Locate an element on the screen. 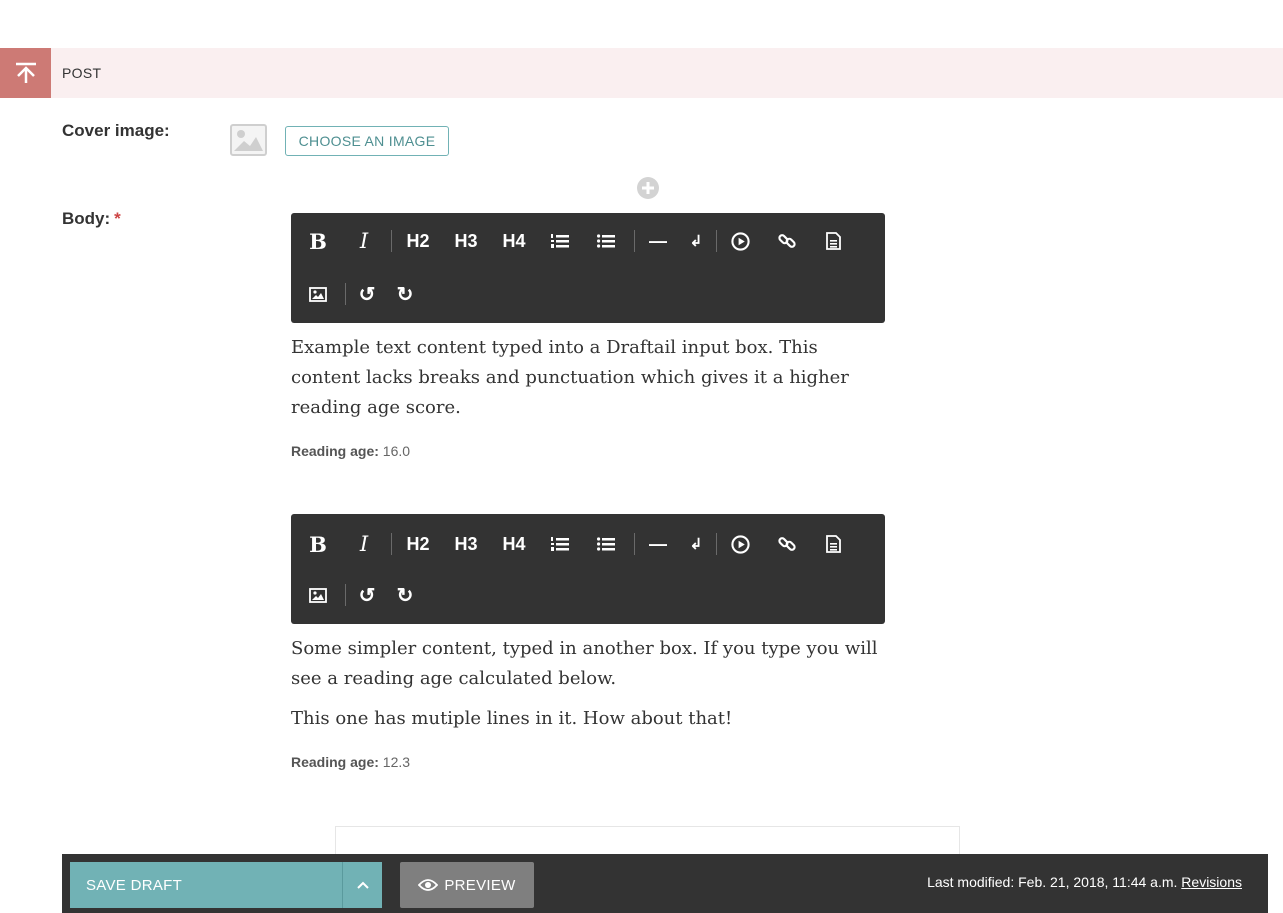 Image resolution: width=1283 pixels, height=913 pixels. chevron-up-icon is located at coordinates (362, 885).